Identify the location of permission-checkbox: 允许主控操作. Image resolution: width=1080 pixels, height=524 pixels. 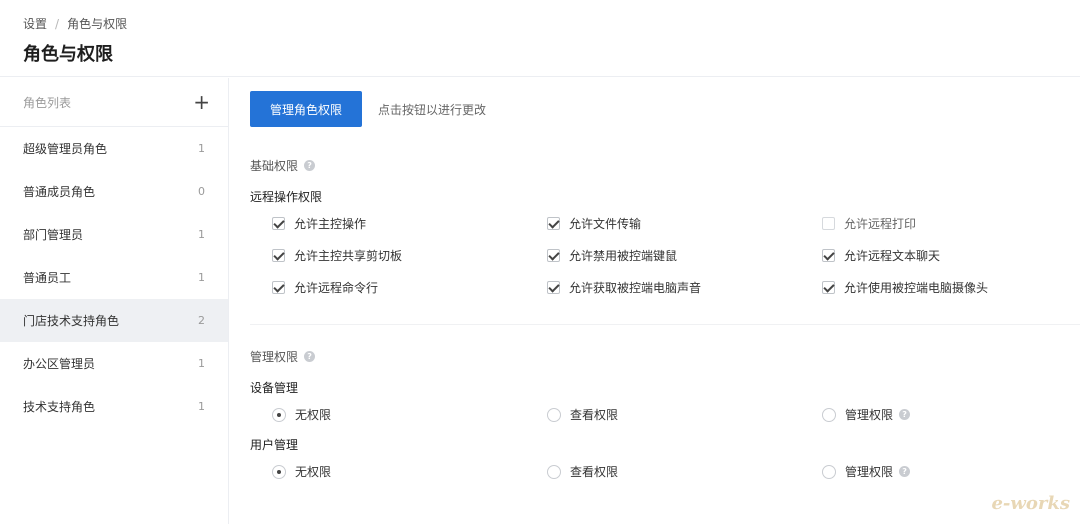
(319, 223).